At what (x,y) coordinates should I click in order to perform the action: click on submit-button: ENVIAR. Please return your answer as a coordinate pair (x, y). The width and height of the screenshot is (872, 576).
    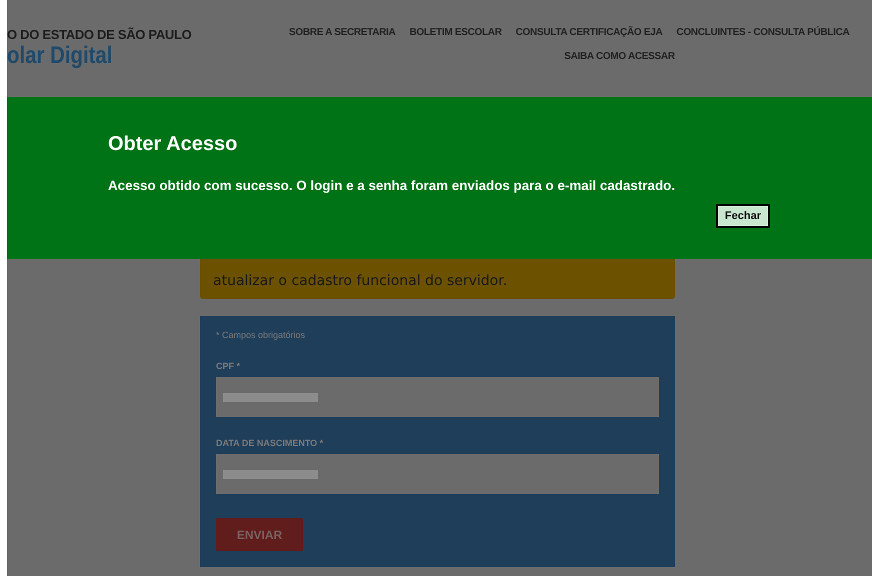
    Looking at the image, I should click on (259, 534).